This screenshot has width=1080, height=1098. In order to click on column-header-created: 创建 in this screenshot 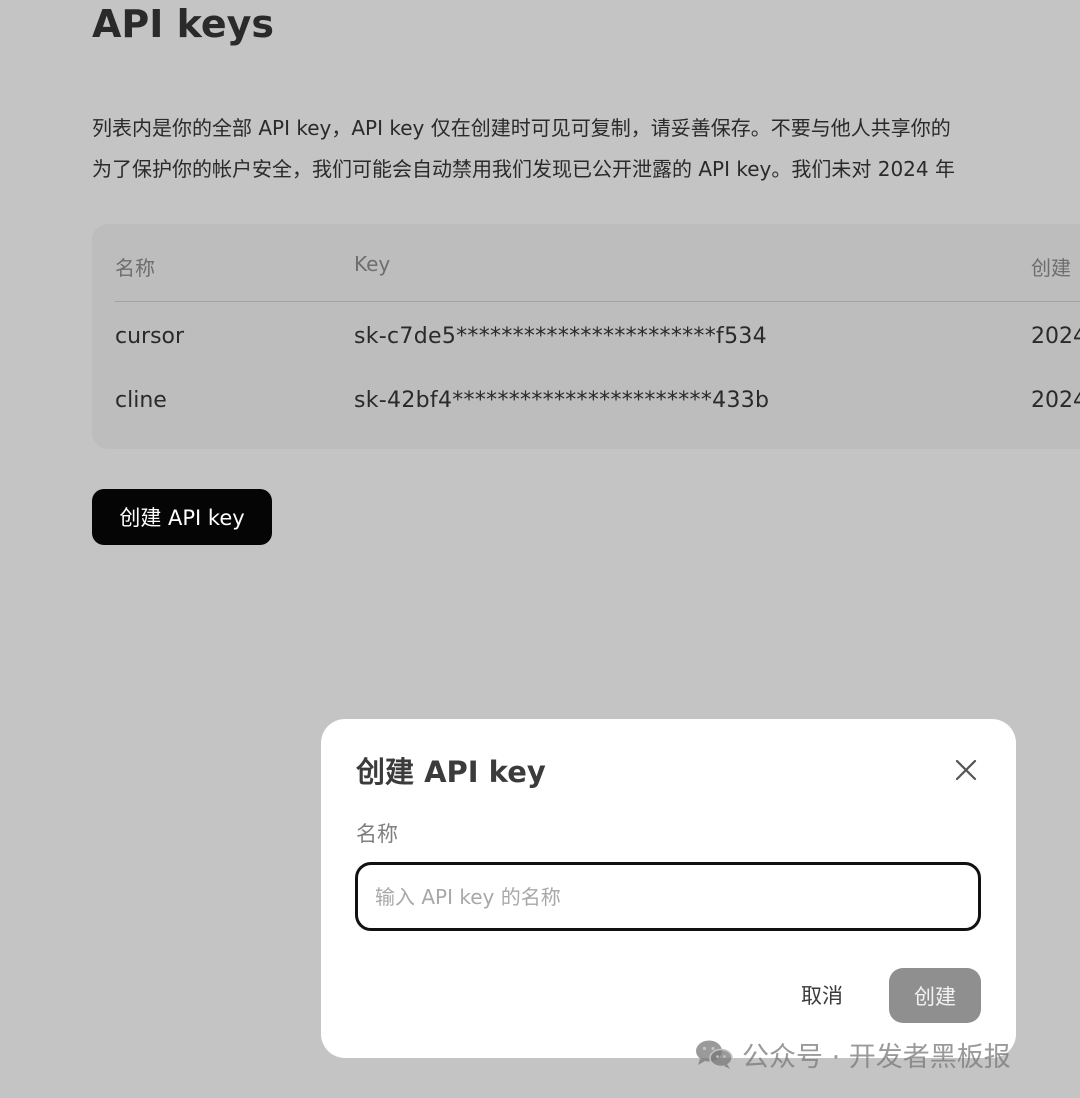, I will do `click(1051, 268)`.